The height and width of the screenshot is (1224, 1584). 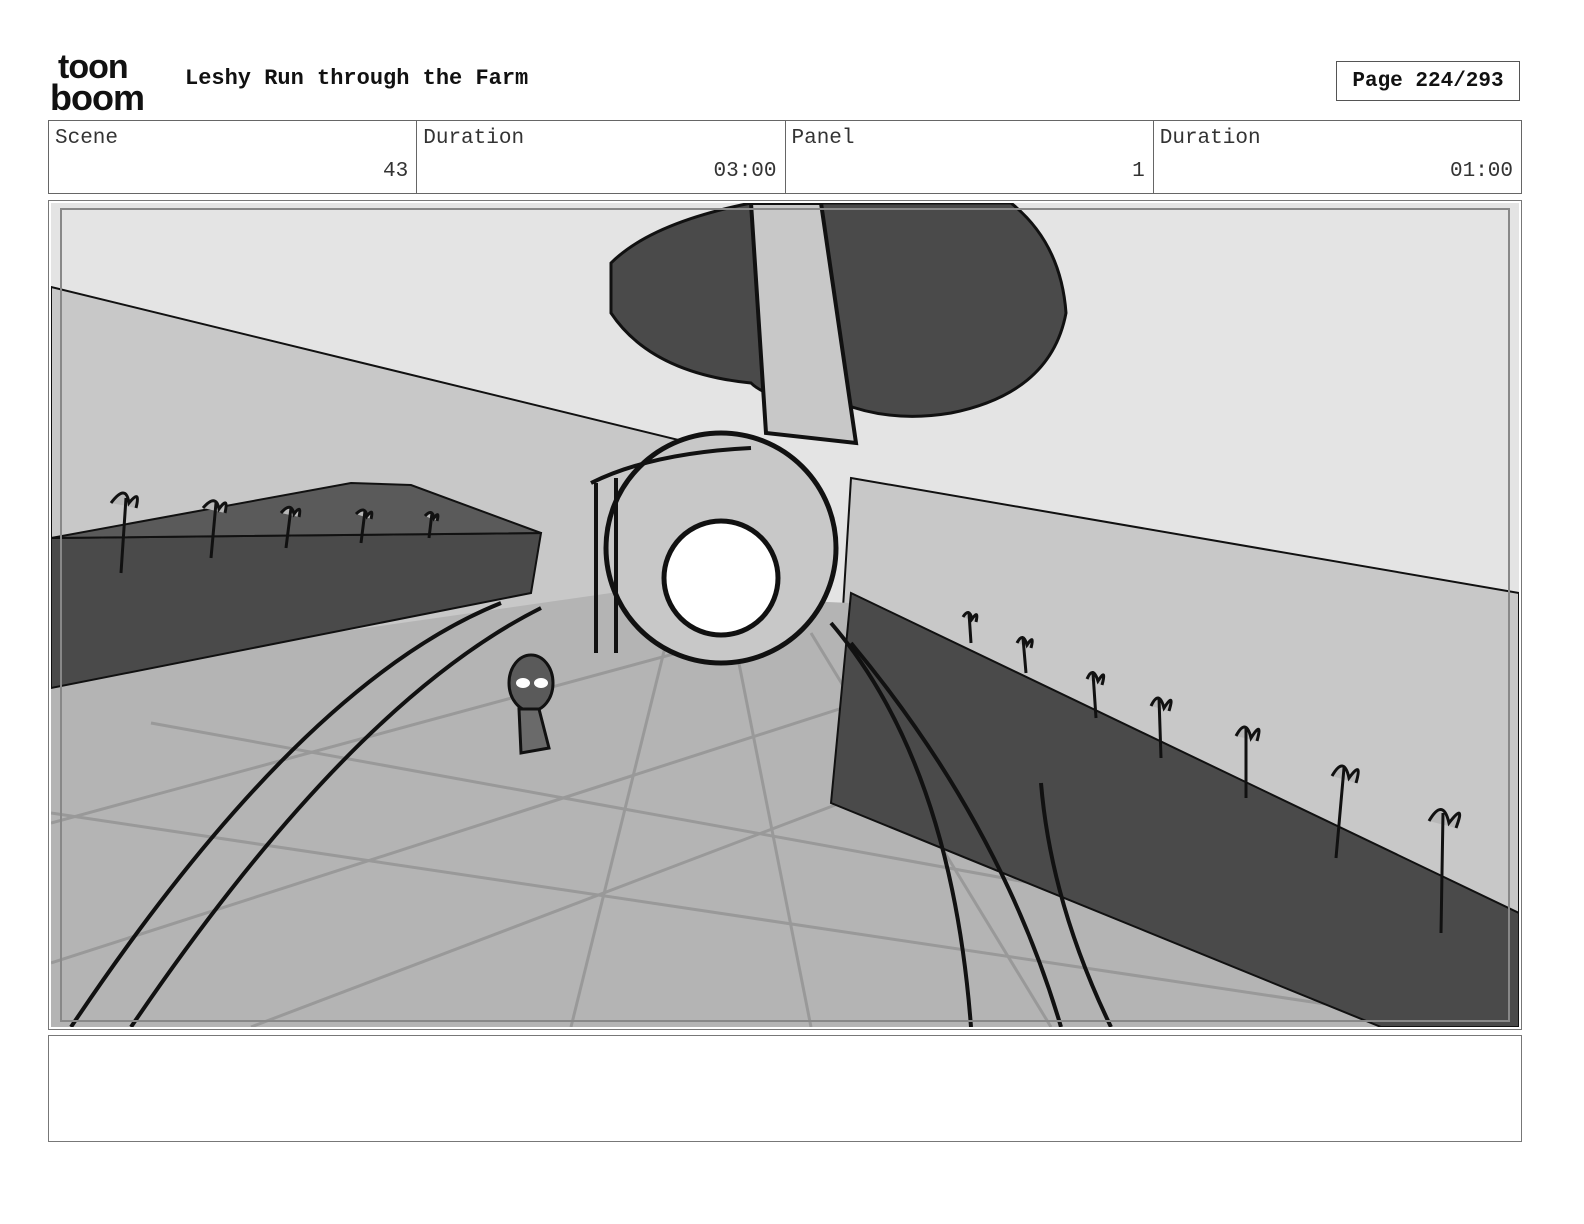 What do you see at coordinates (1210, 138) in the screenshot?
I see `panel-duration-label: Duration` at bounding box center [1210, 138].